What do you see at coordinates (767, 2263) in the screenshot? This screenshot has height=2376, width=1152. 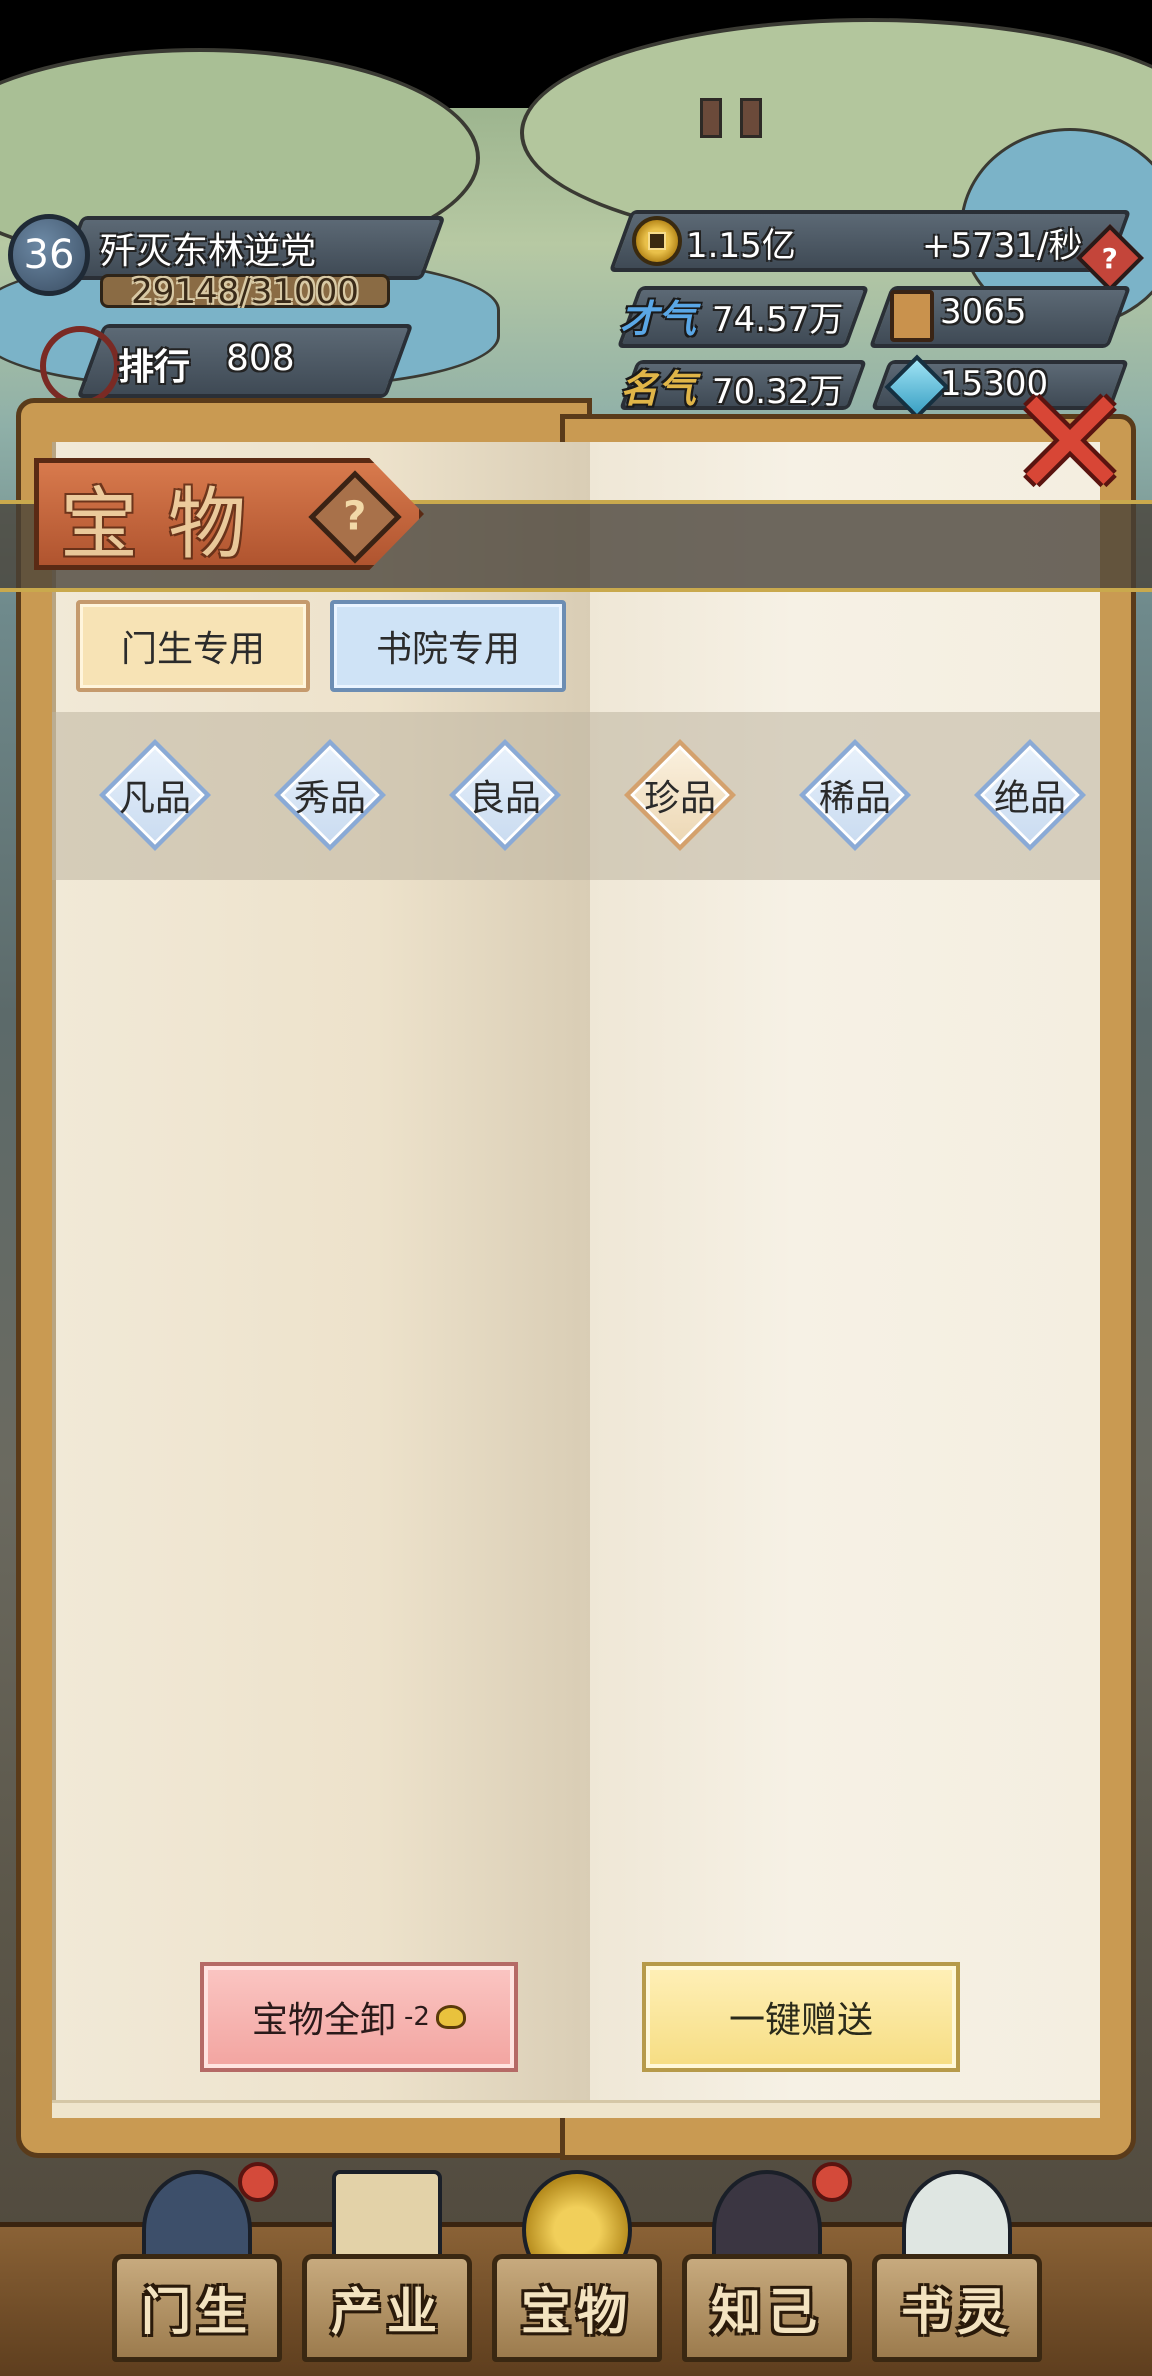 I see `nav-confidant: 知己` at bounding box center [767, 2263].